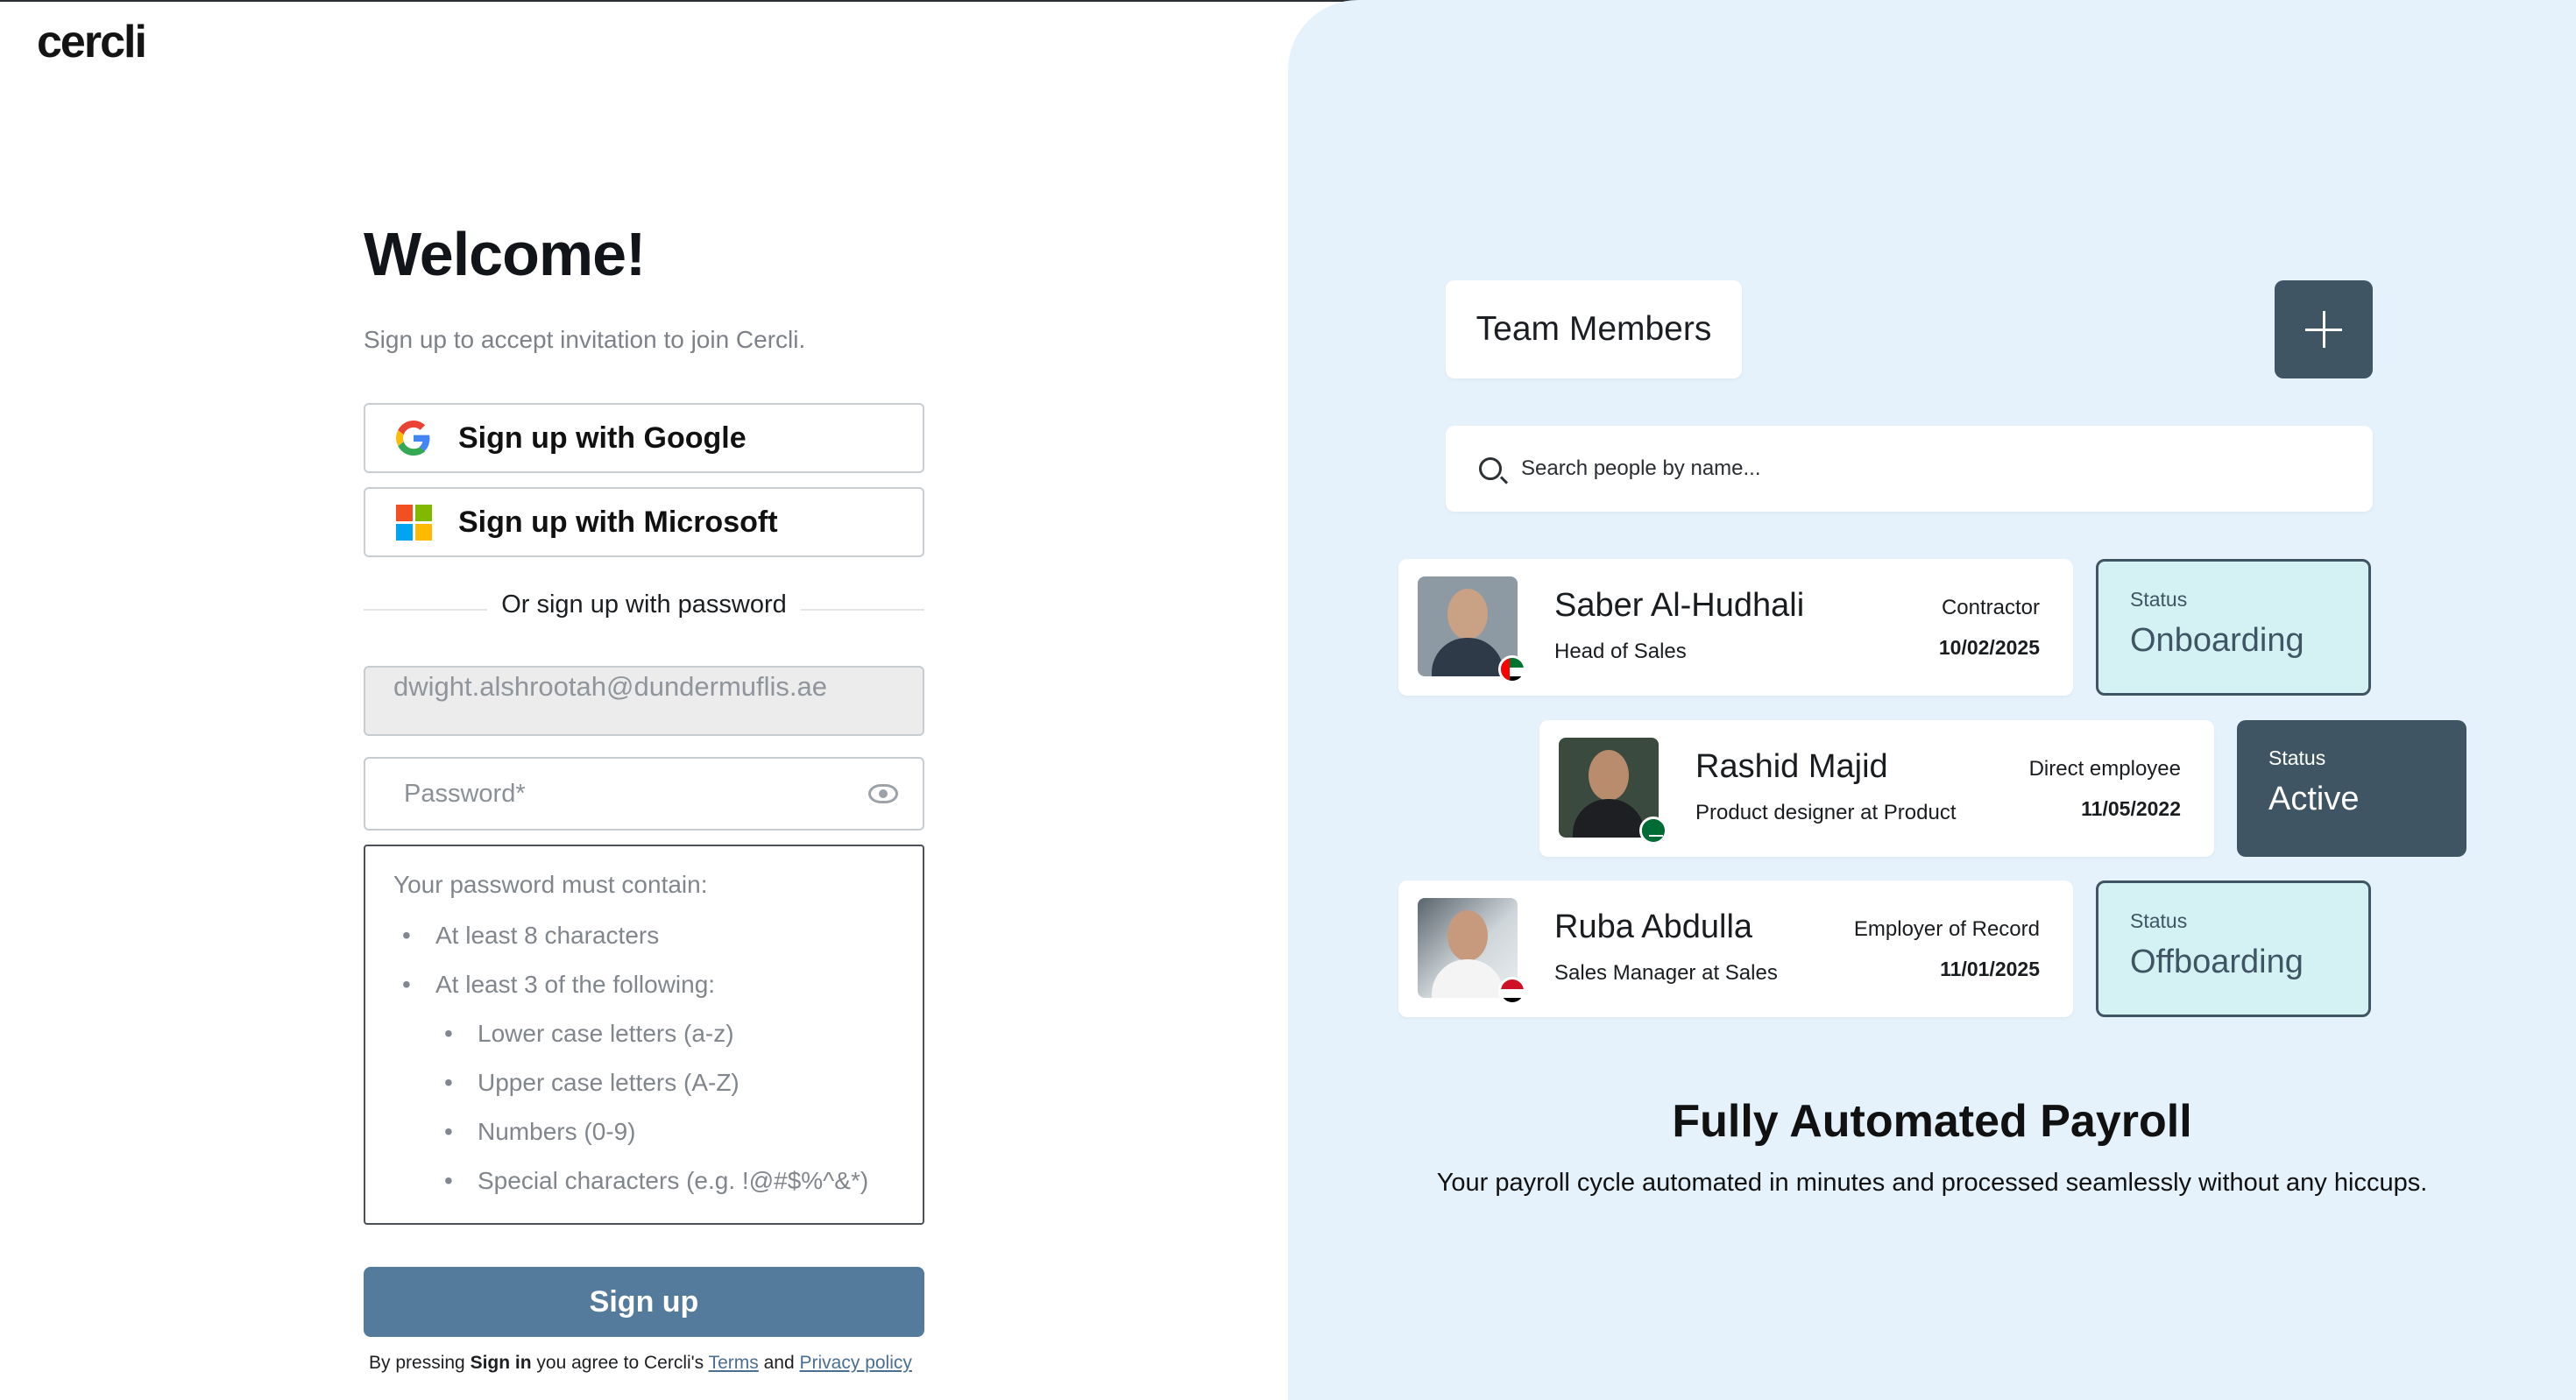 This screenshot has width=2576, height=1400. Describe the element at coordinates (1620, 651) in the screenshot. I see `member-role: Head of Sales` at that location.